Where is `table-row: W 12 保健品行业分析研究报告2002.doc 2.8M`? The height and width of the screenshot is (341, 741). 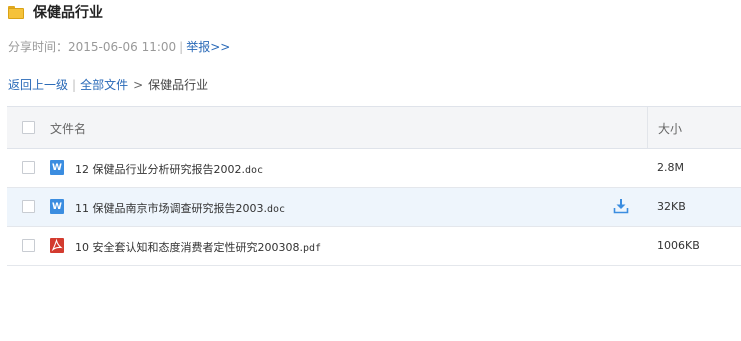 table-row: W 12 保健品行业分析研究报告2002.doc 2.8M is located at coordinates (374, 168).